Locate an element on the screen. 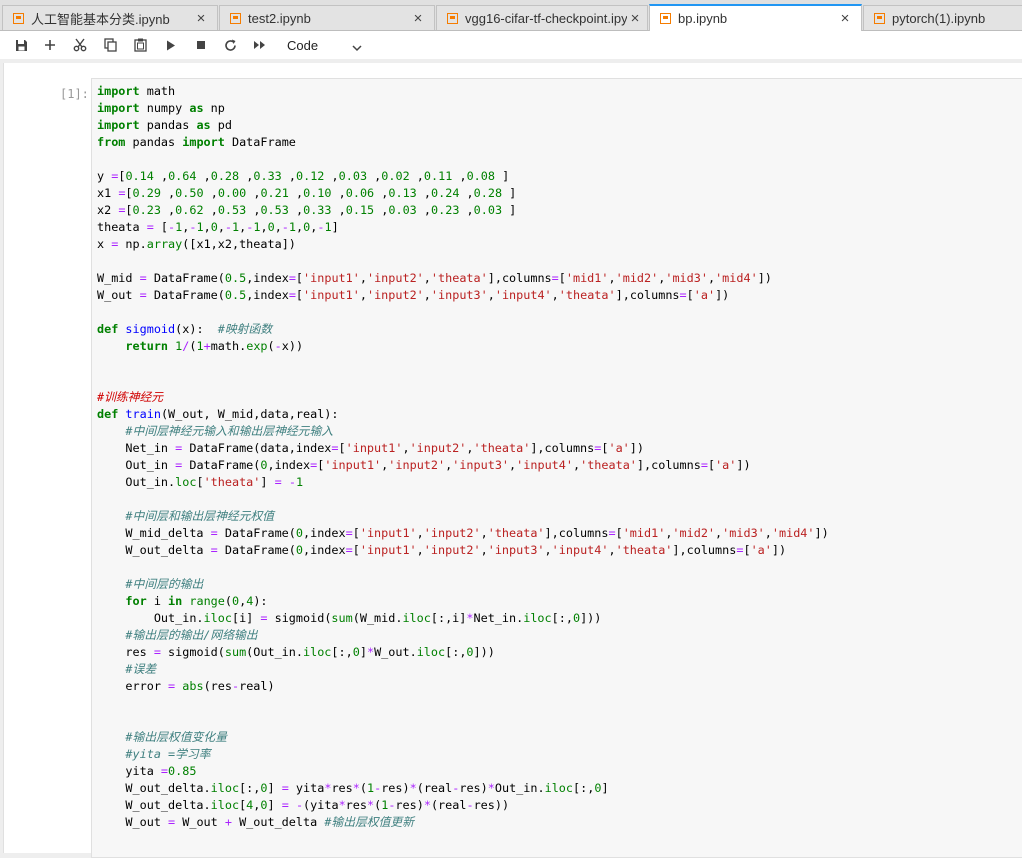 The image size is (1022, 858). tab-notebook-1: 人工智能基本分类.ipynb × is located at coordinates (110, 17).